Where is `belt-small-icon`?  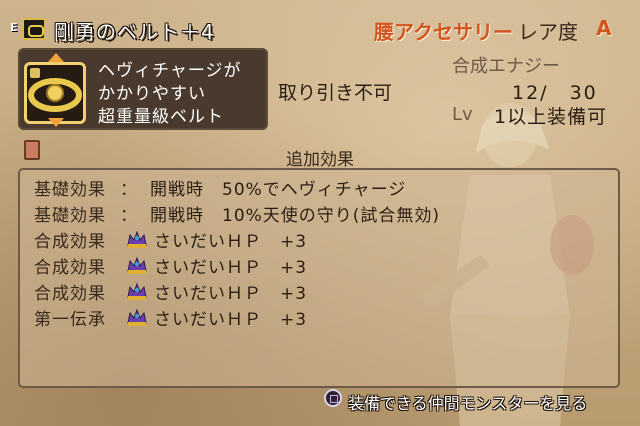 belt-small-icon is located at coordinates (34, 29).